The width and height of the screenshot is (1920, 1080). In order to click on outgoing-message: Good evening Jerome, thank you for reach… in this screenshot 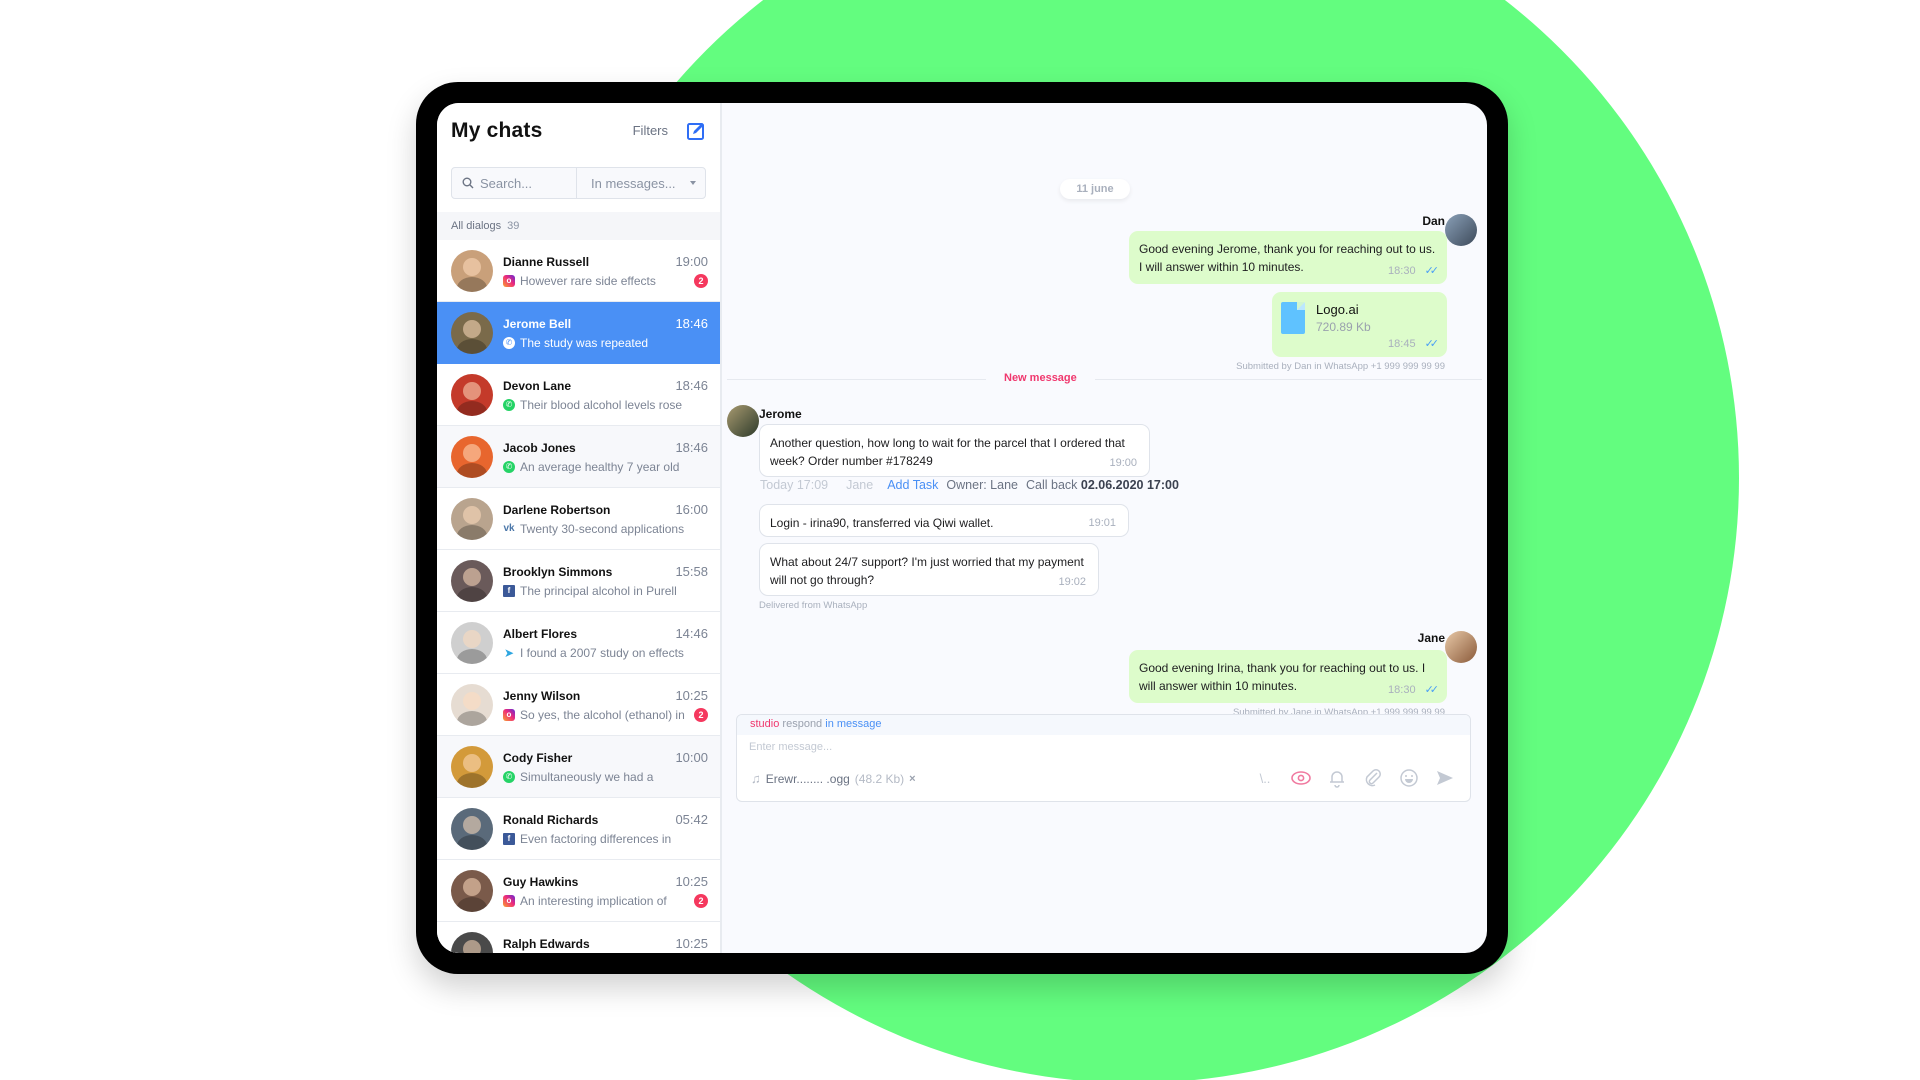, I will do `click(1288, 257)`.